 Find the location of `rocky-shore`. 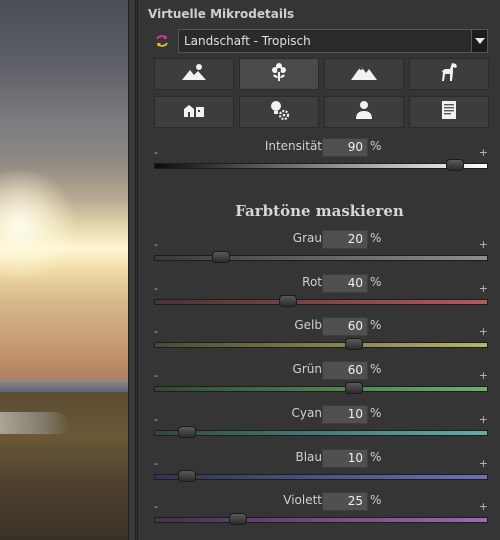

rocky-shore is located at coordinates (64, 466).